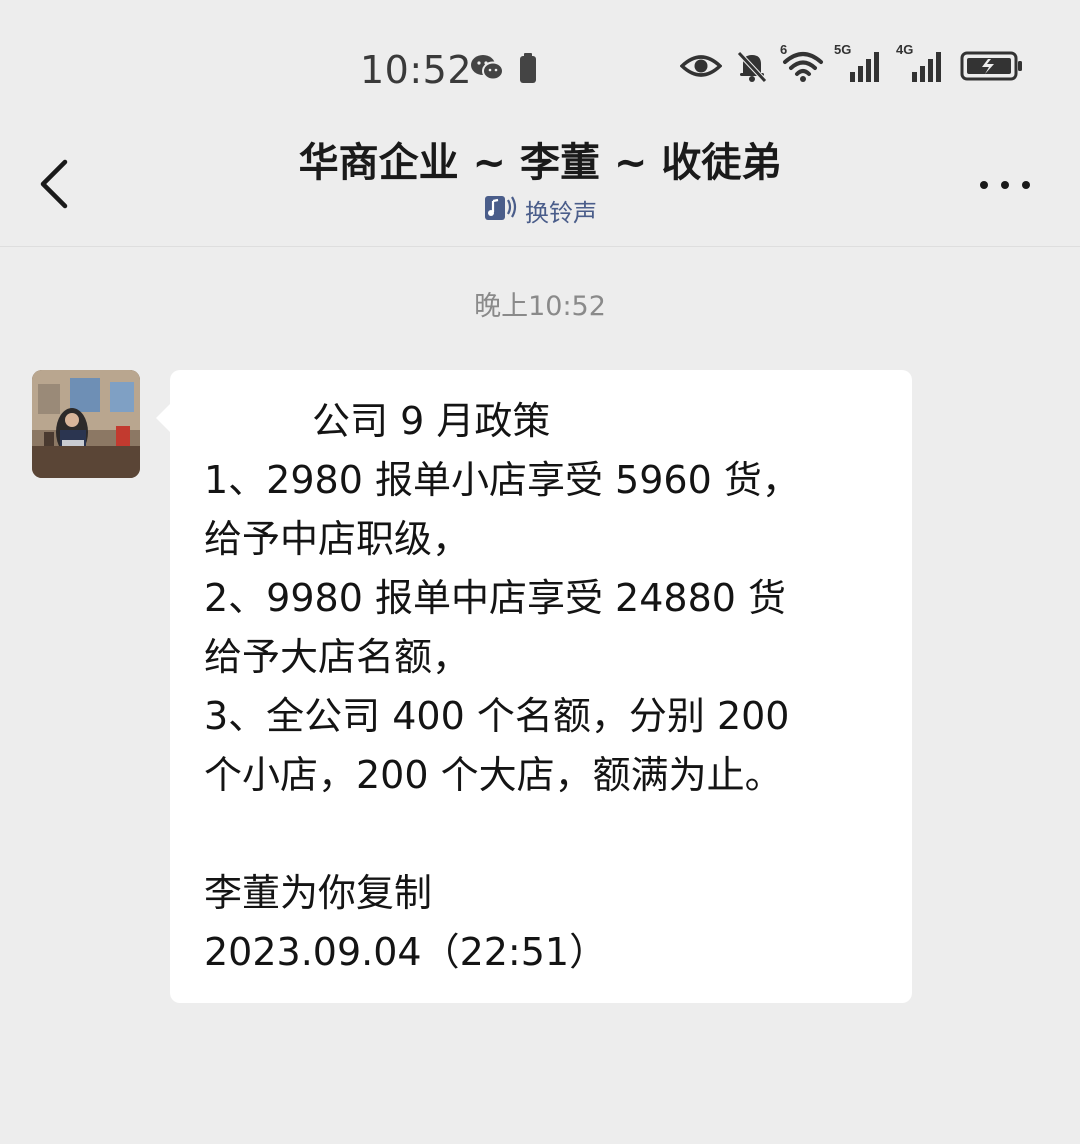 The height and width of the screenshot is (1144, 1080). What do you see at coordinates (701, 68) in the screenshot?
I see `eye-icon` at bounding box center [701, 68].